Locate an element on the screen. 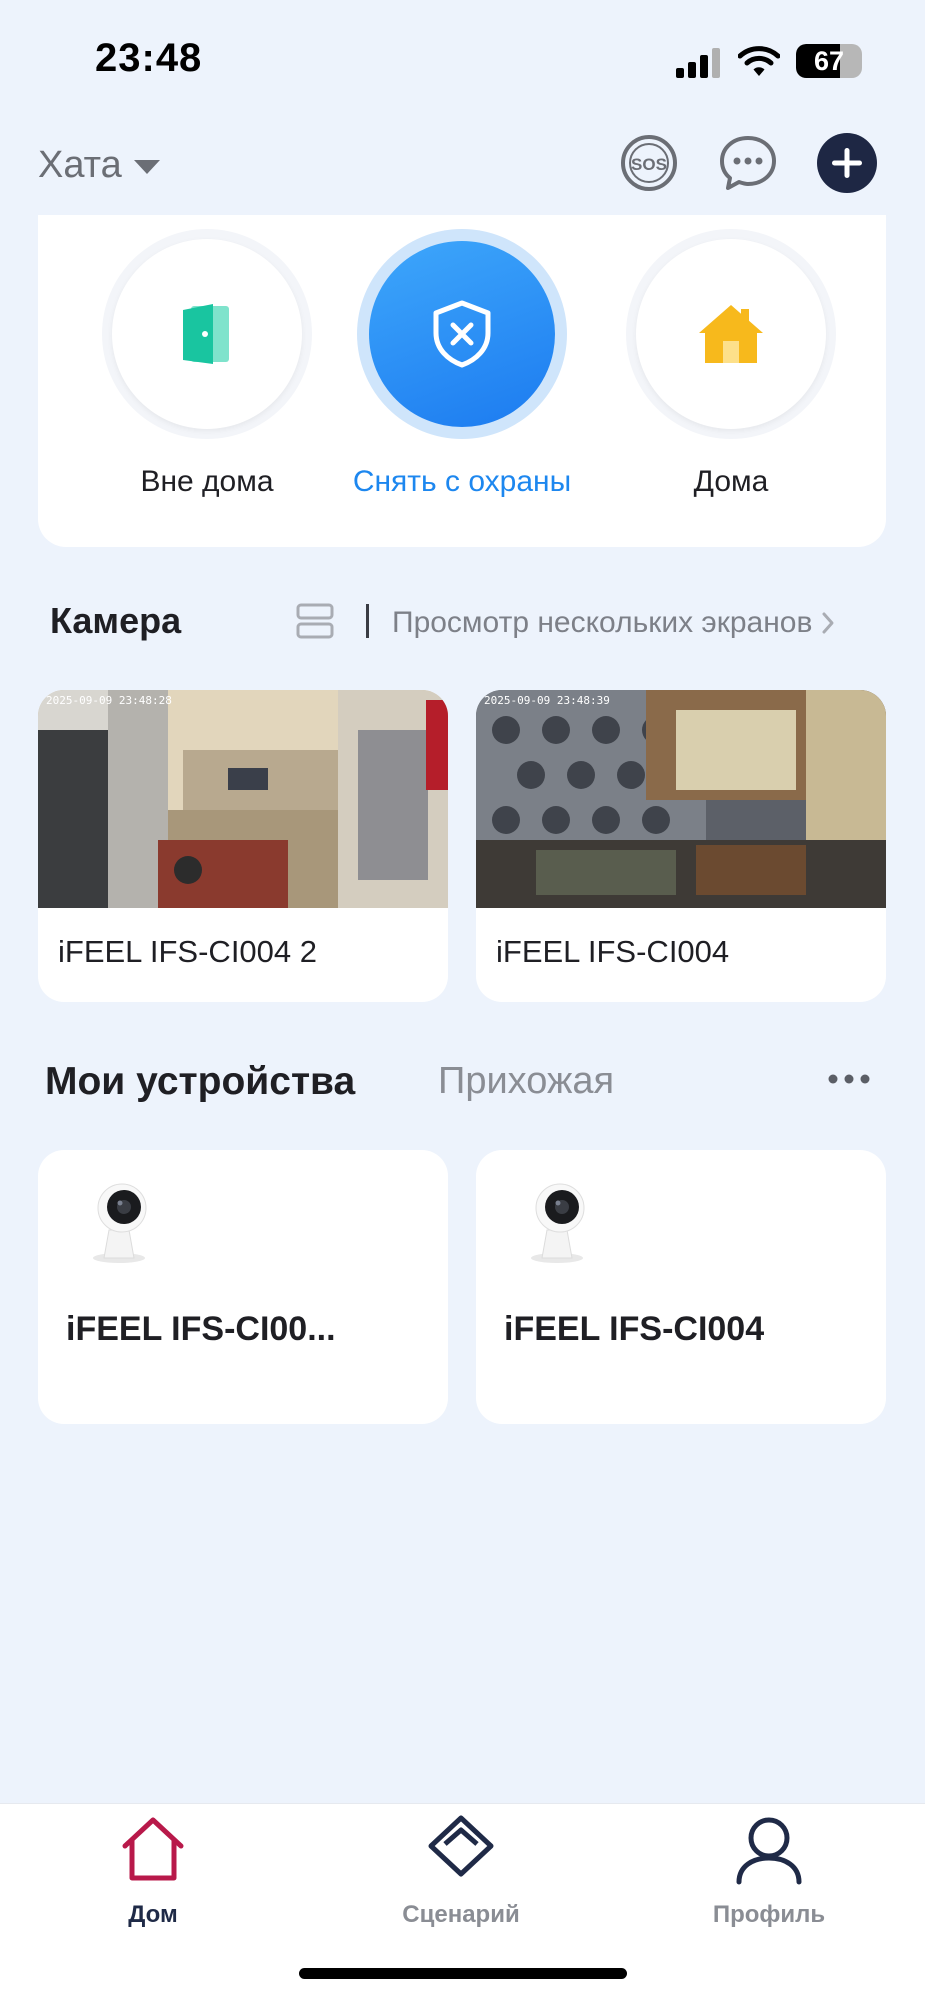  camera-preview: 2025-09-09 23:48:39 is located at coordinates (681, 799).